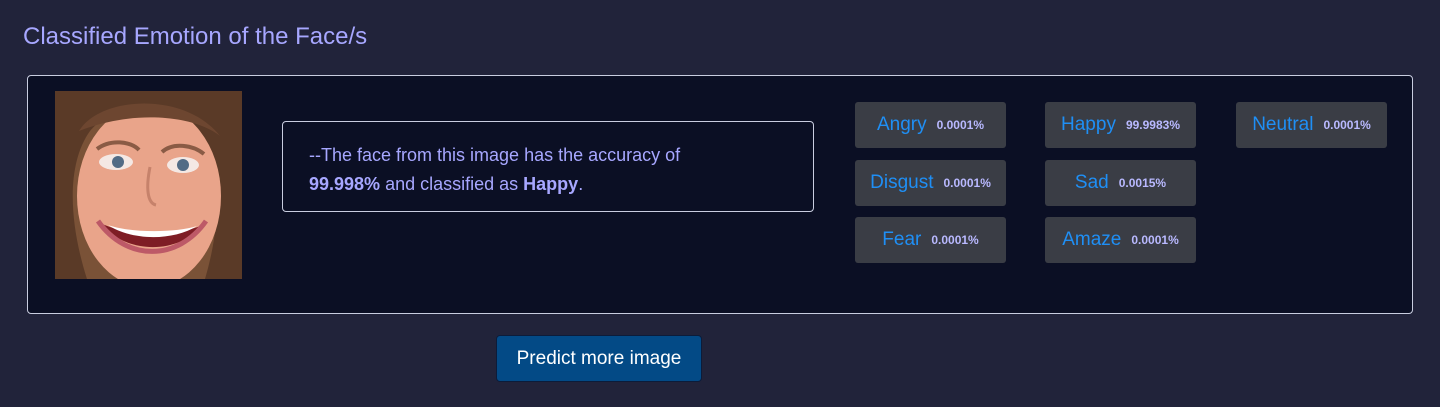 The image size is (1440, 407). What do you see at coordinates (902, 182) in the screenshot?
I see `emotion-label-disgust: Disgust` at bounding box center [902, 182].